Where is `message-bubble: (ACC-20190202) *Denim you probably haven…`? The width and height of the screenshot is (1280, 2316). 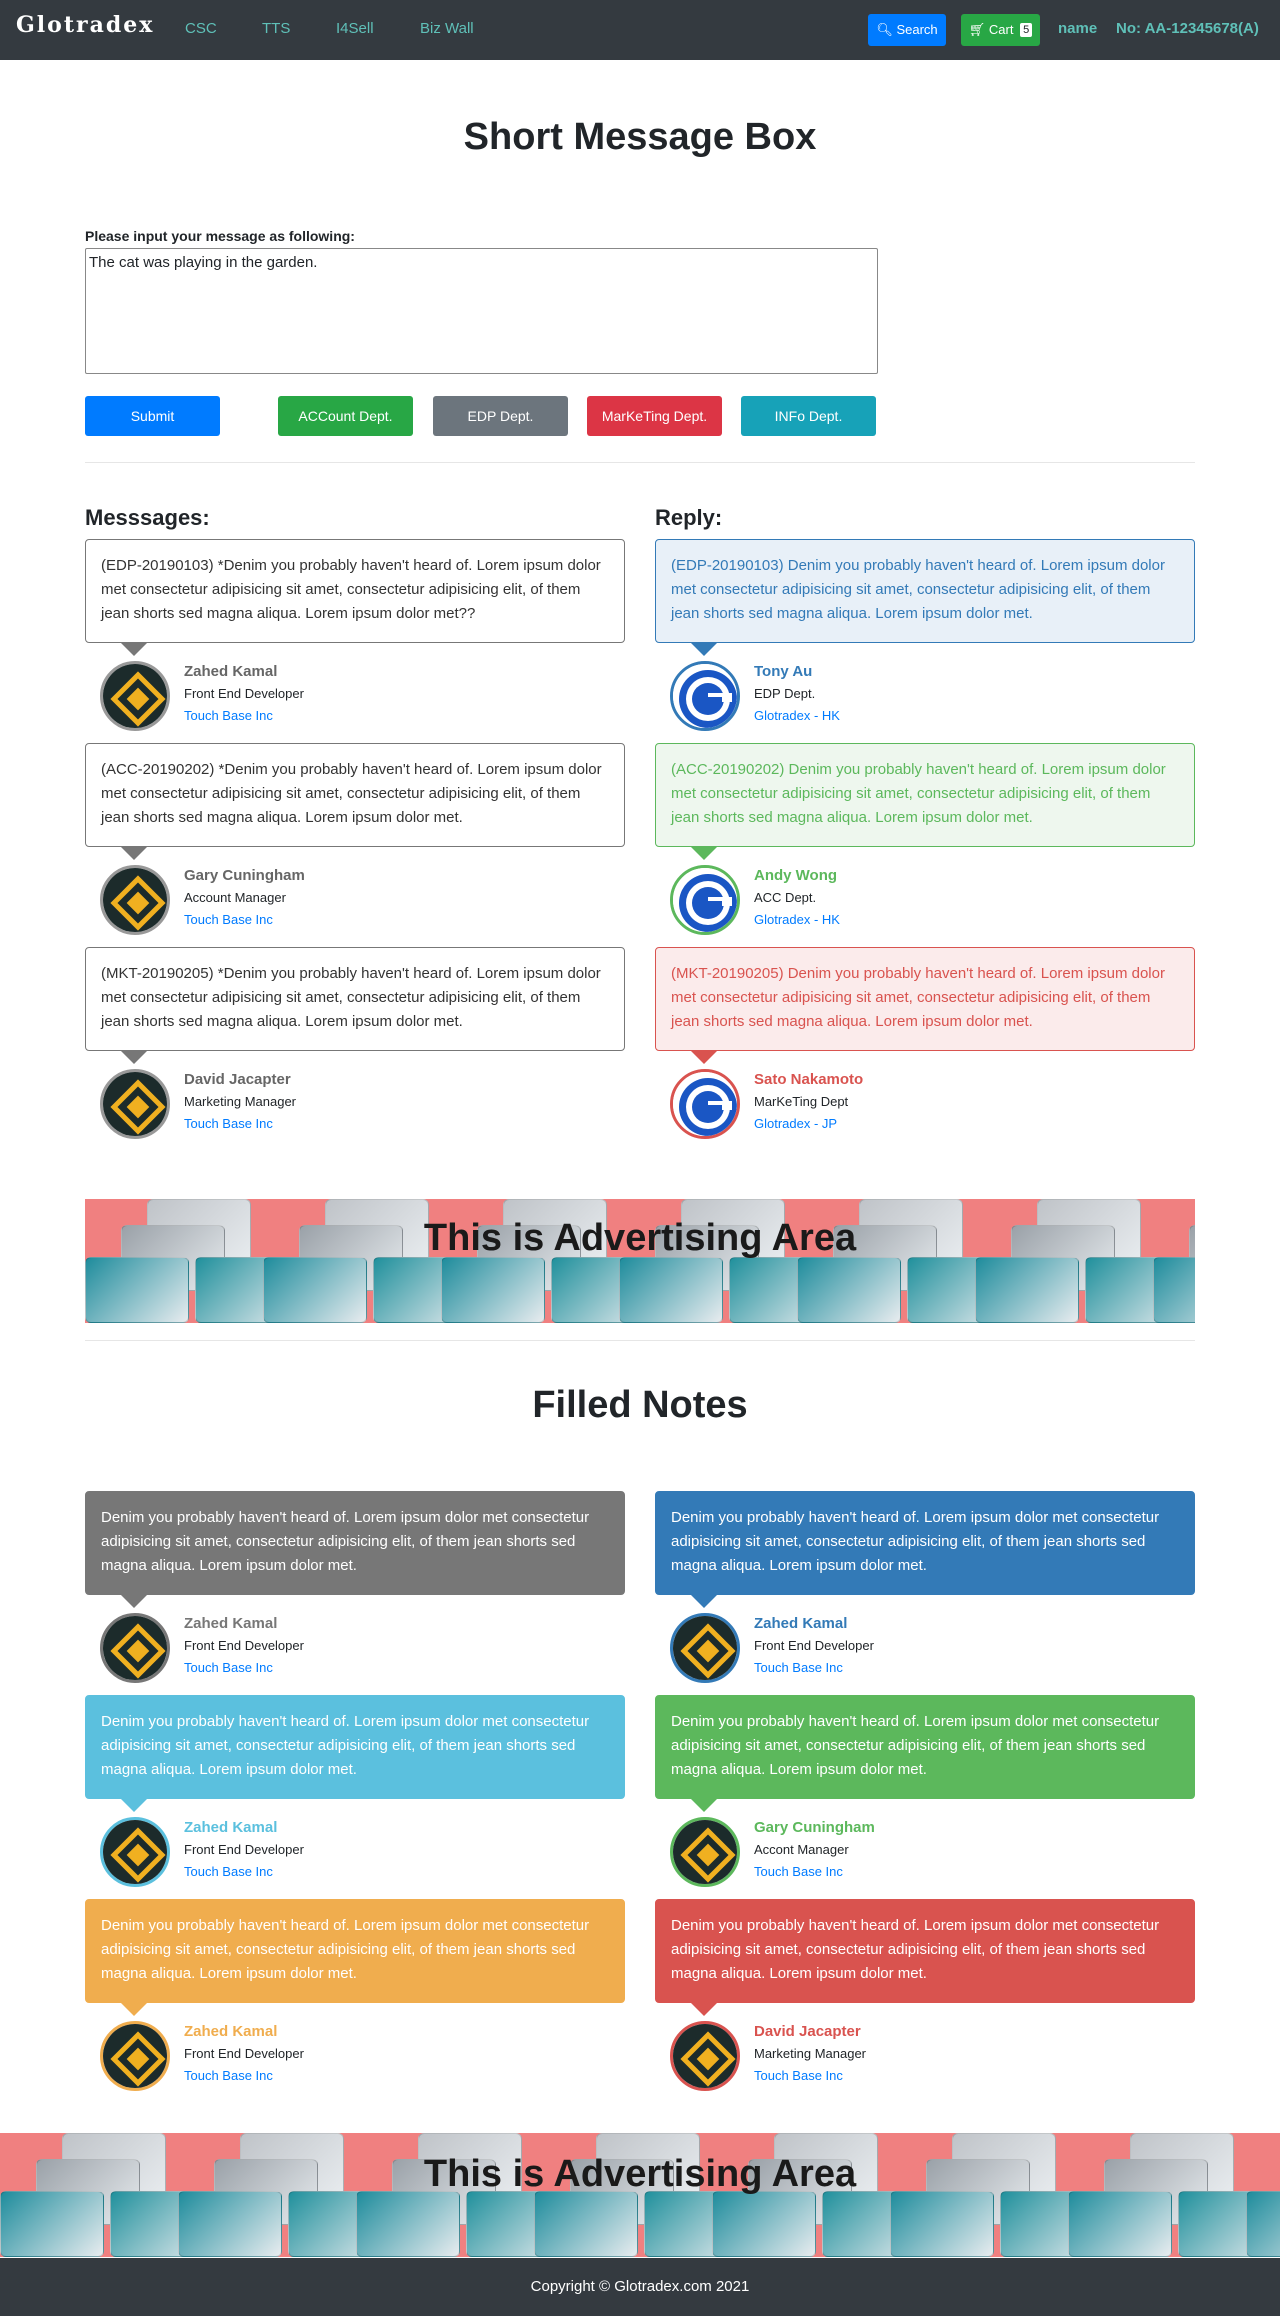 message-bubble: (ACC-20190202) *Denim you probably haven… is located at coordinates (355, 795).